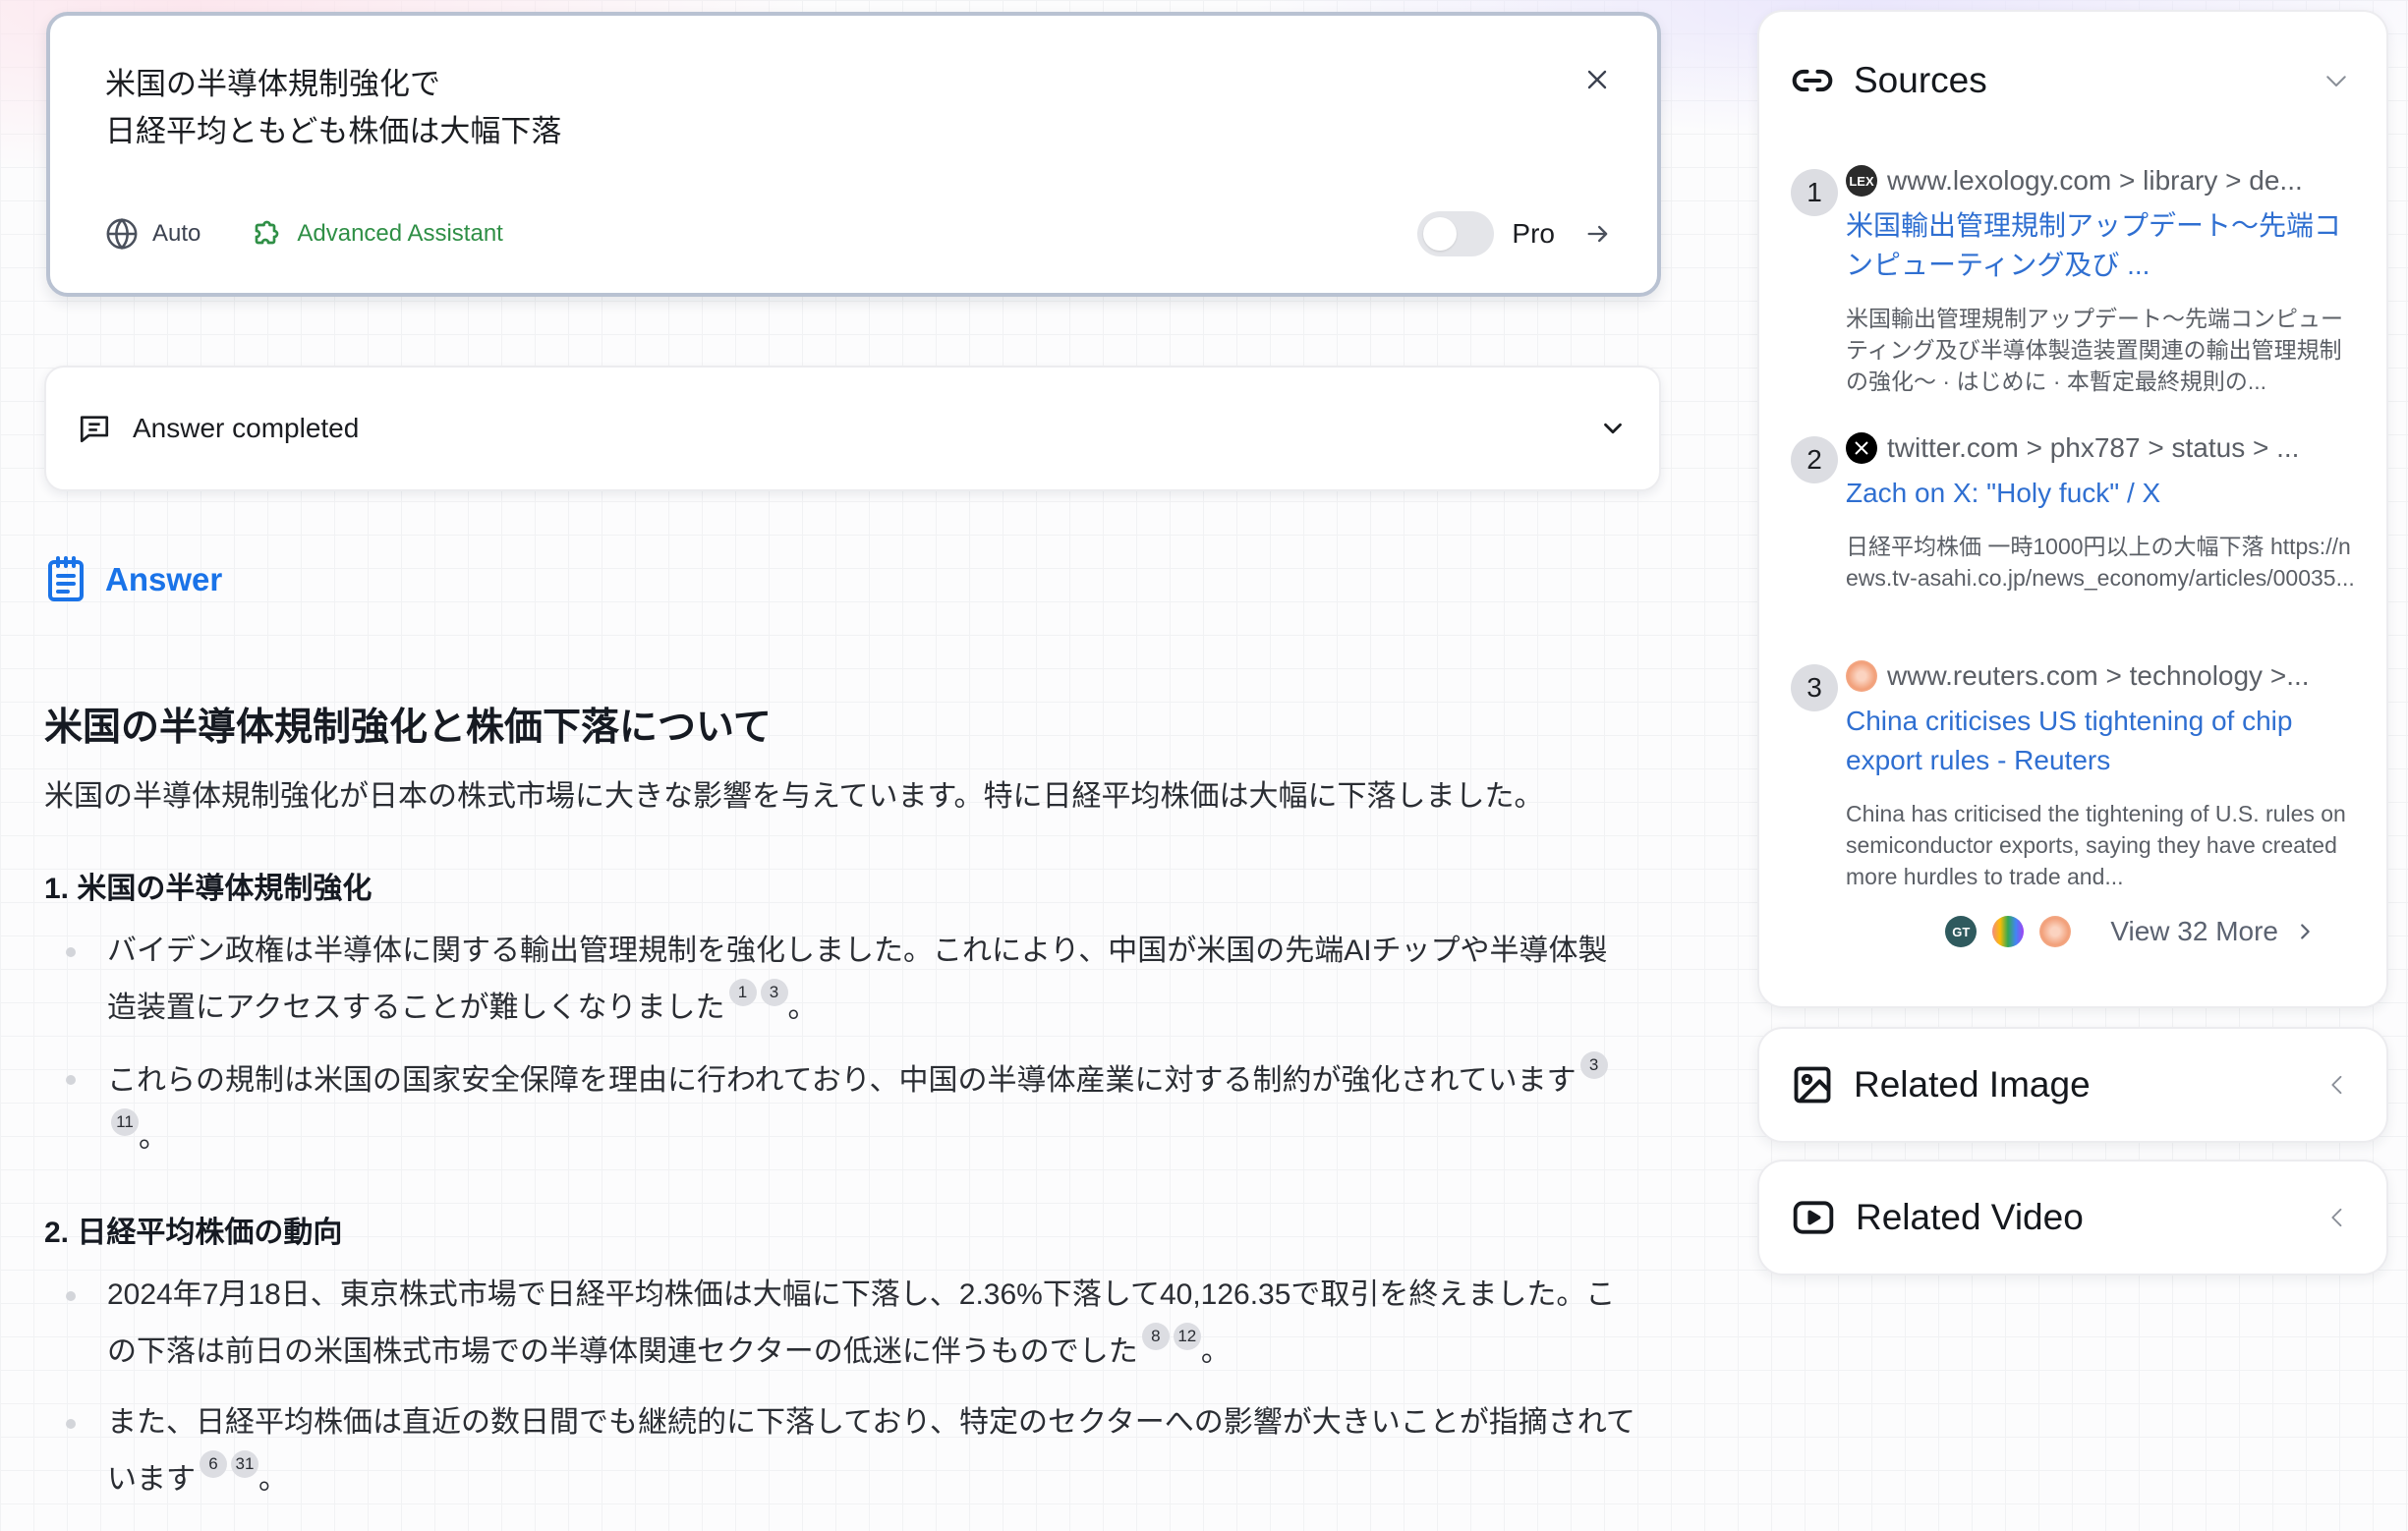 The image size is (2408, 1531). What do you see at coordinates (1814, 460) in the screenshot?
I see `source-number: 2` at bounding box center [1814, 460].